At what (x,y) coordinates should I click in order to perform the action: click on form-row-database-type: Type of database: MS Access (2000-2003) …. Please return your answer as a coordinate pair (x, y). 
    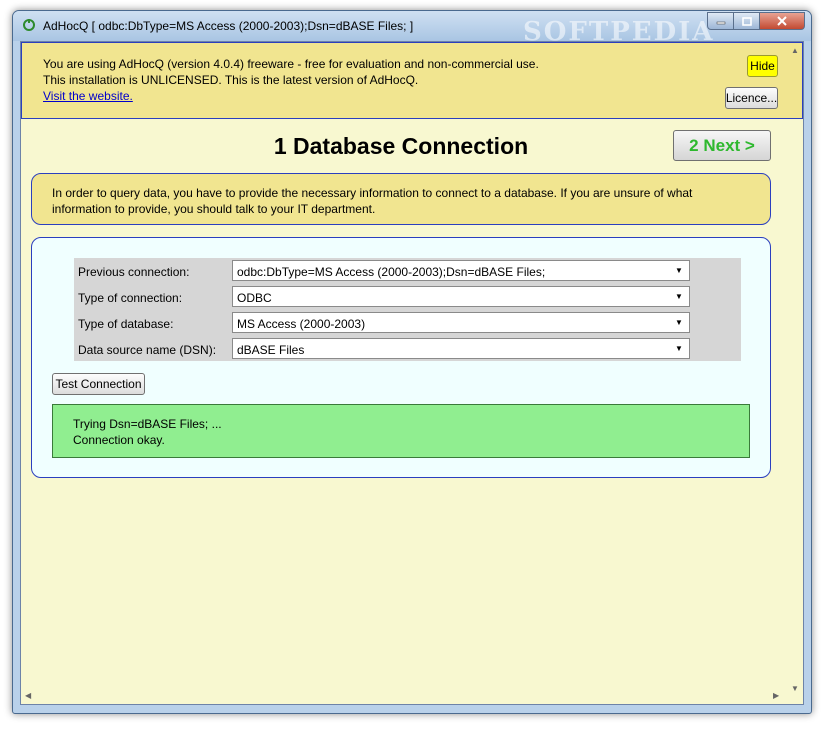
    Looking at the image, I should click on (407, 323).